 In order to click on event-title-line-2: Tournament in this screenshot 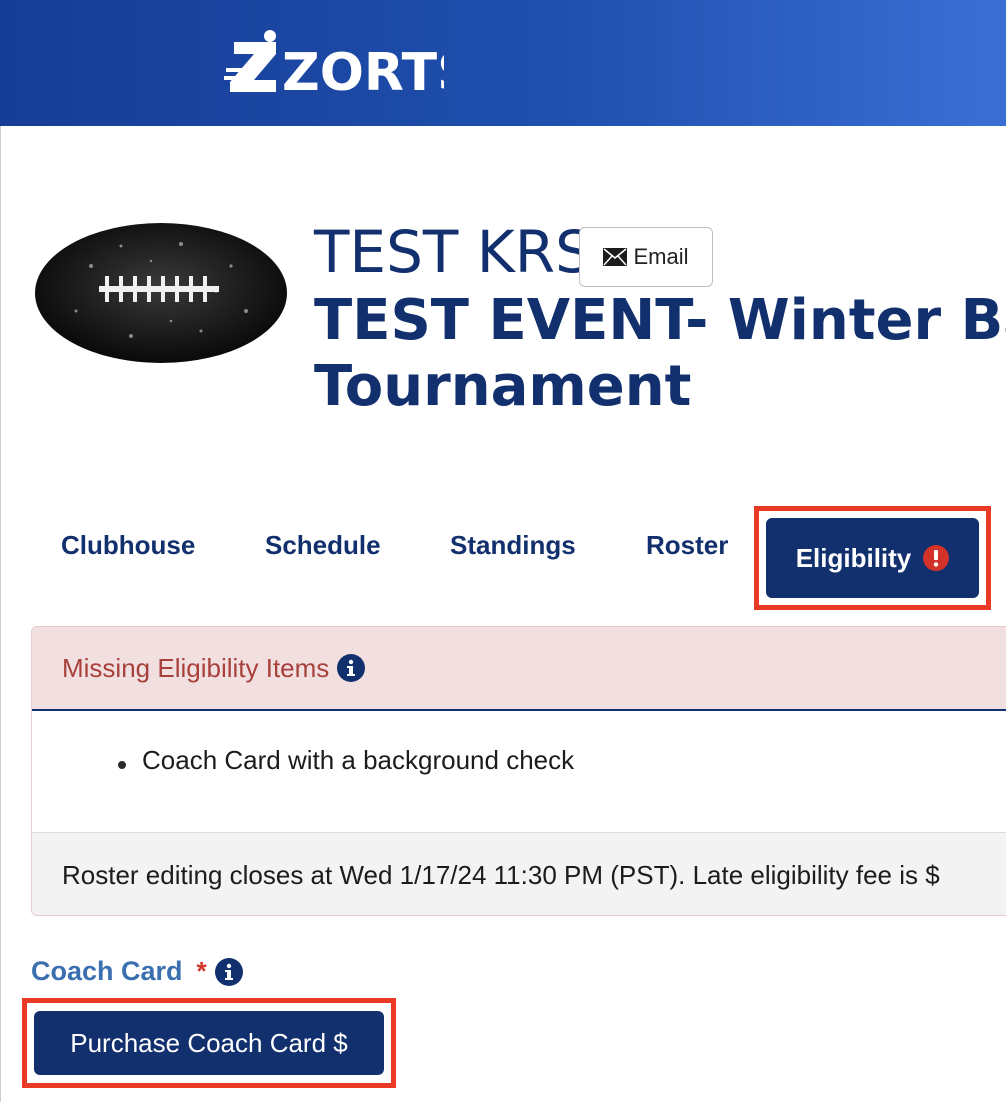, I will do `click(503, 386)`.